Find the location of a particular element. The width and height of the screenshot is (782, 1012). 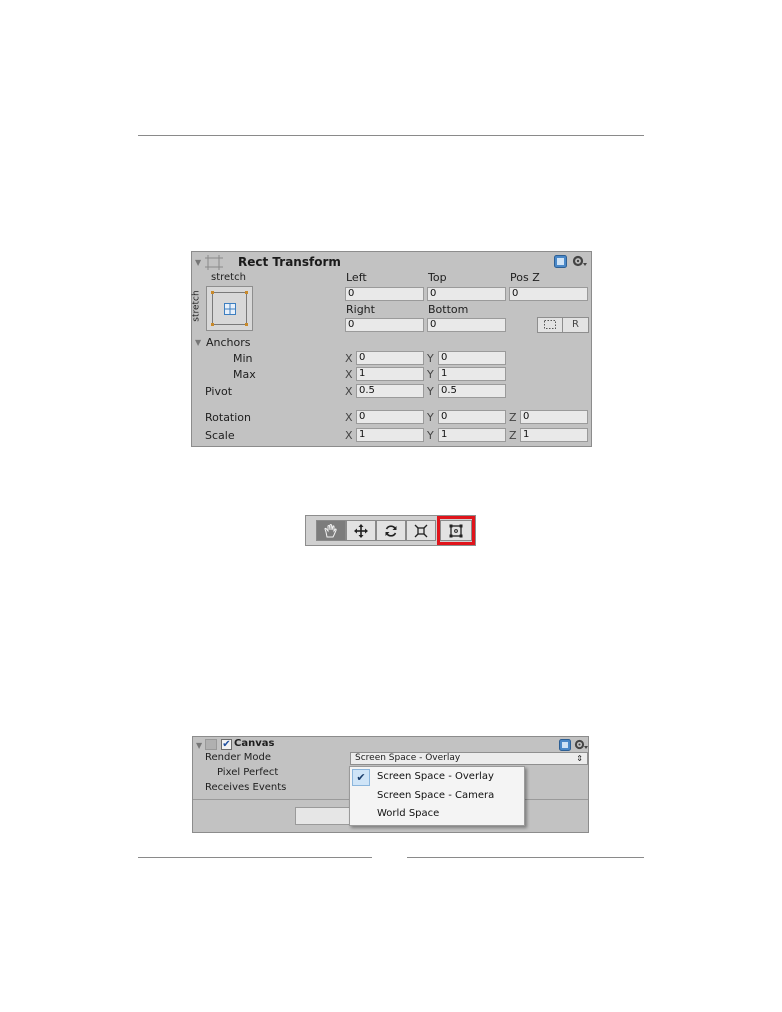

hidden-button is located at coordinates (325, 816).